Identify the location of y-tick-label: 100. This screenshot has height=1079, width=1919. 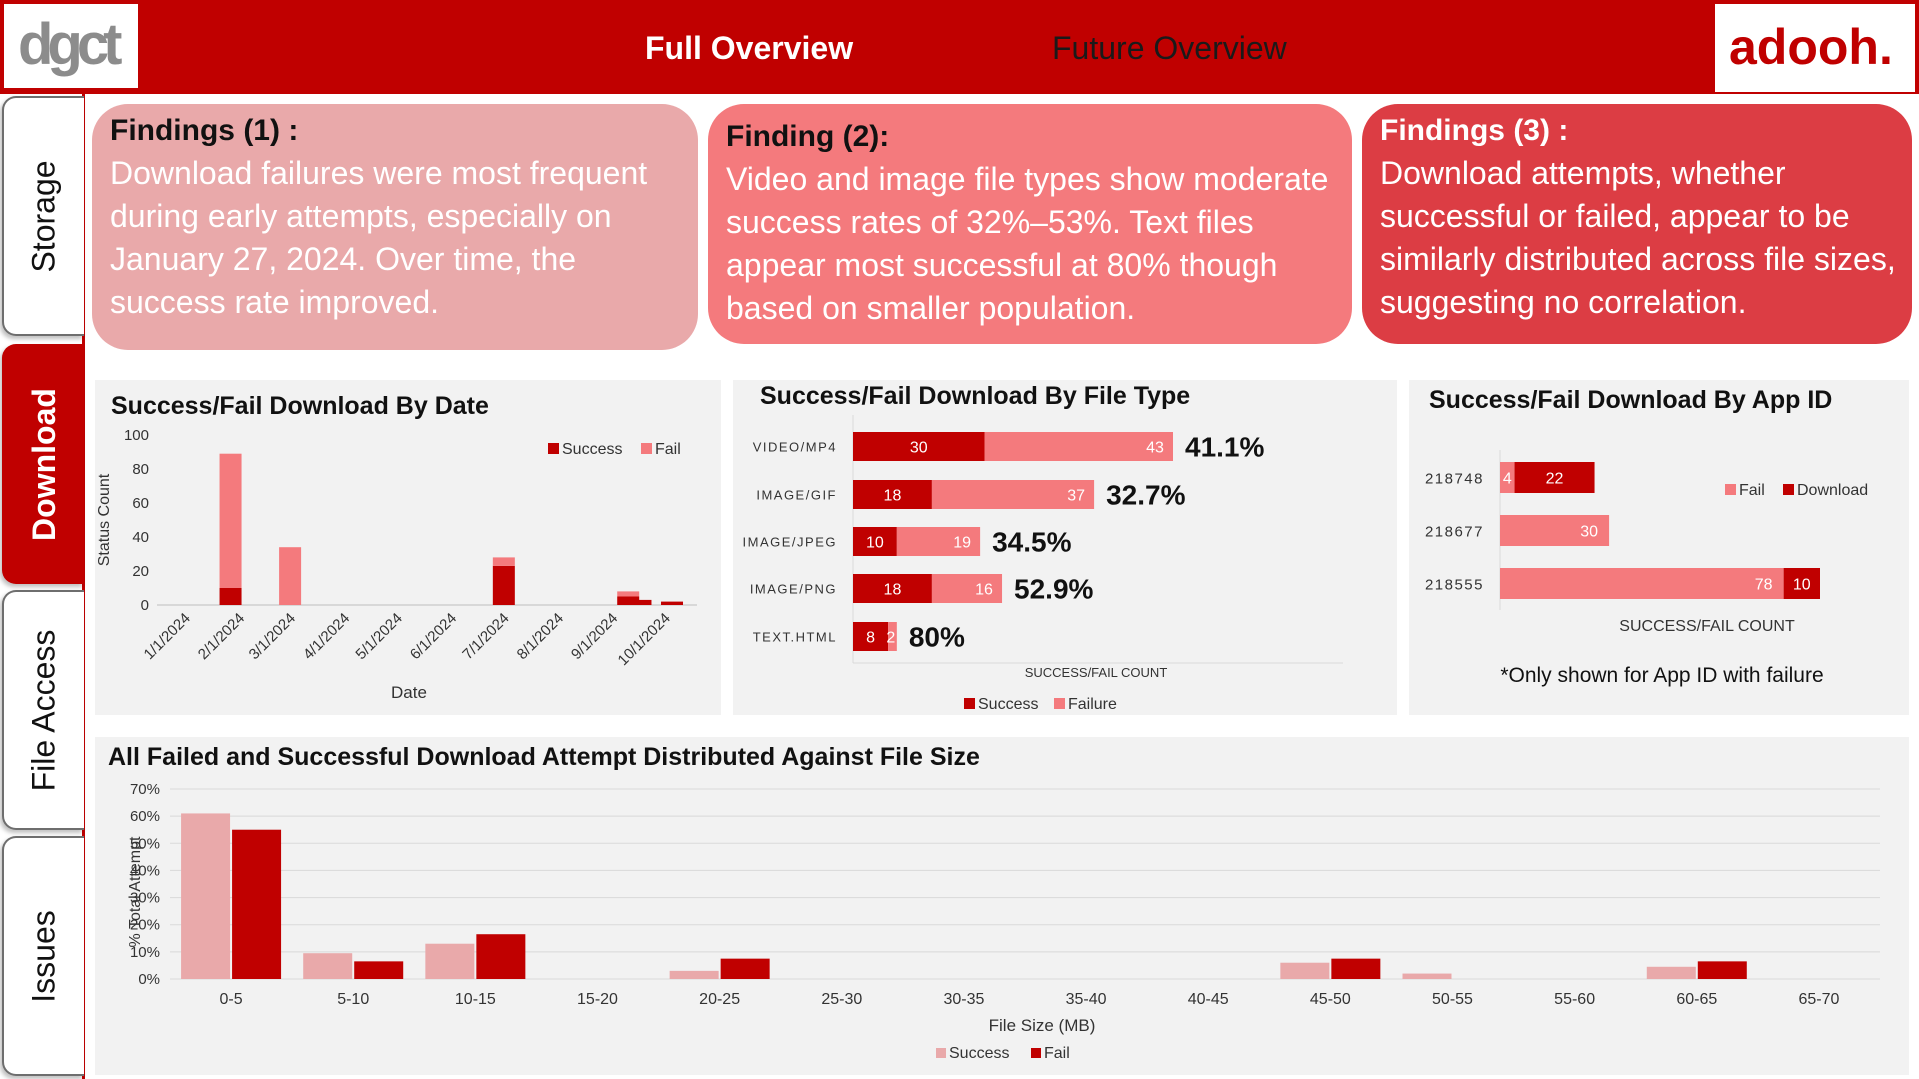
(136, 435).